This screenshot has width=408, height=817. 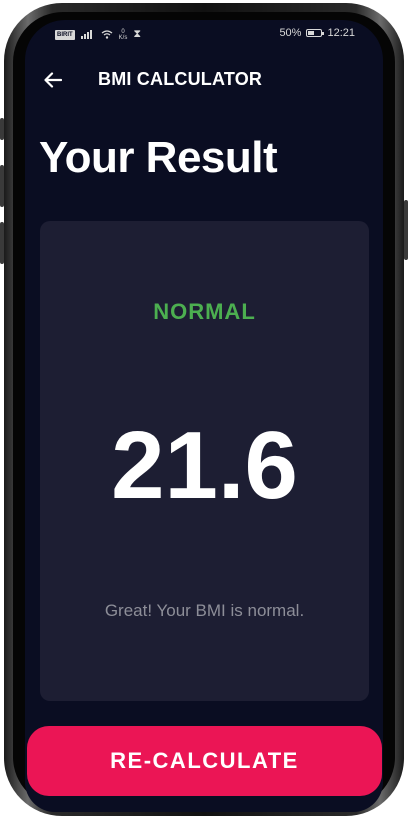 I want to click on app-bar: BMI CALCULATOR, so click(x=204, y=80).